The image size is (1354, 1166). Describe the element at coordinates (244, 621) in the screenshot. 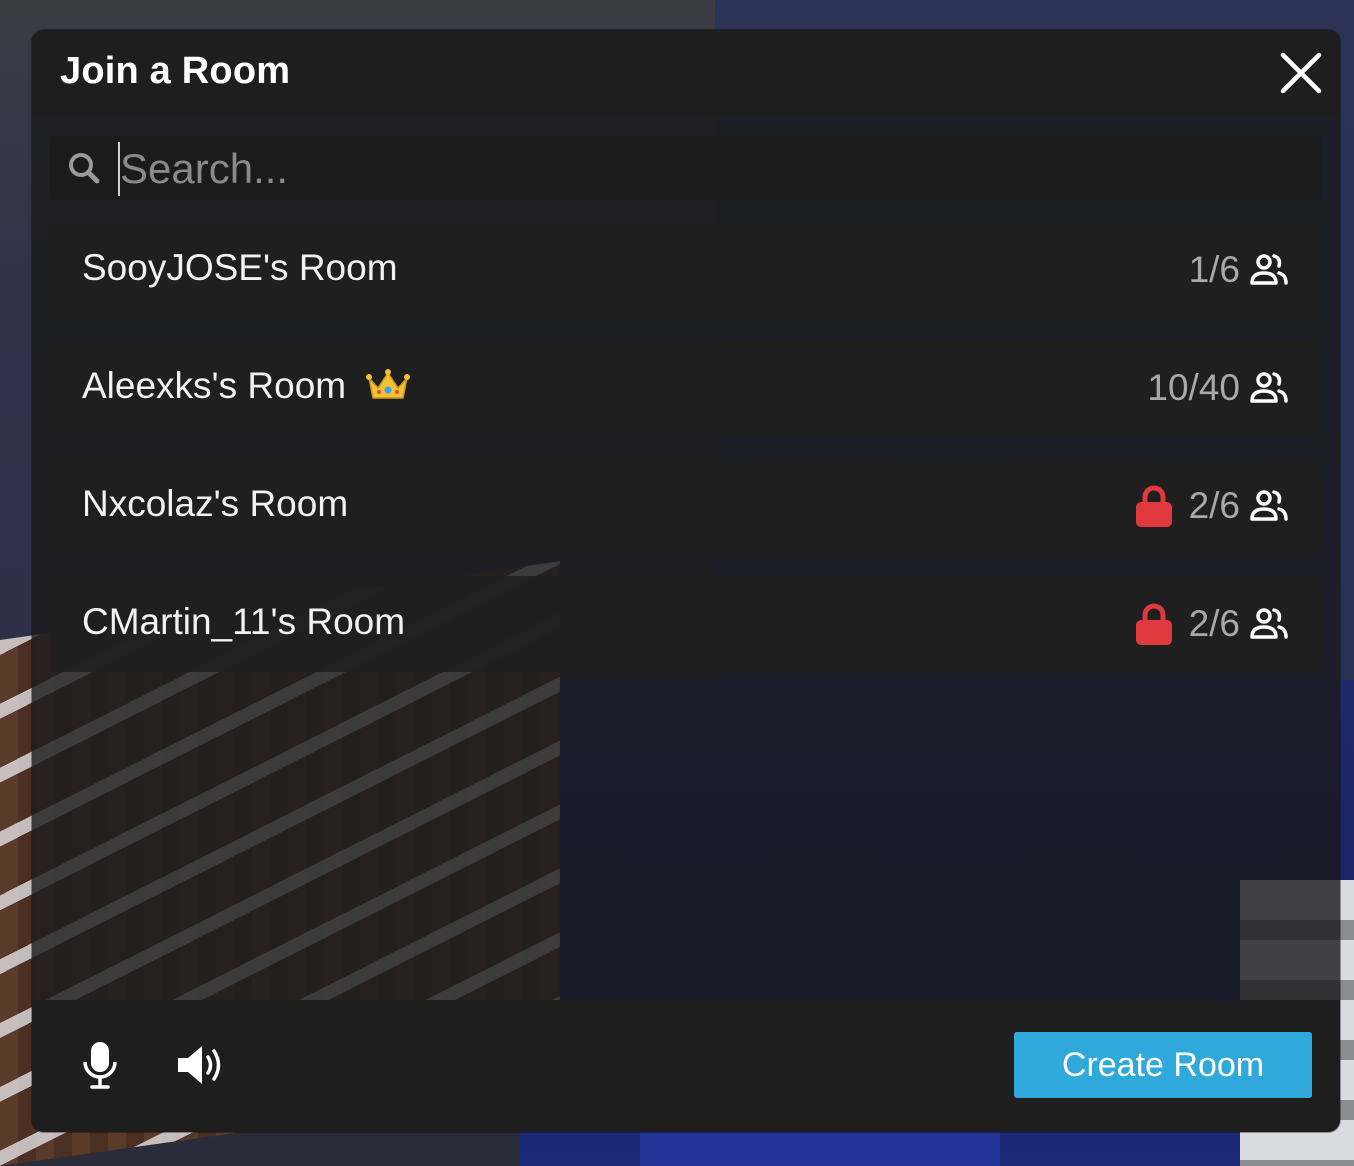

I see `room-name: CMartin_11's Room` at that location.